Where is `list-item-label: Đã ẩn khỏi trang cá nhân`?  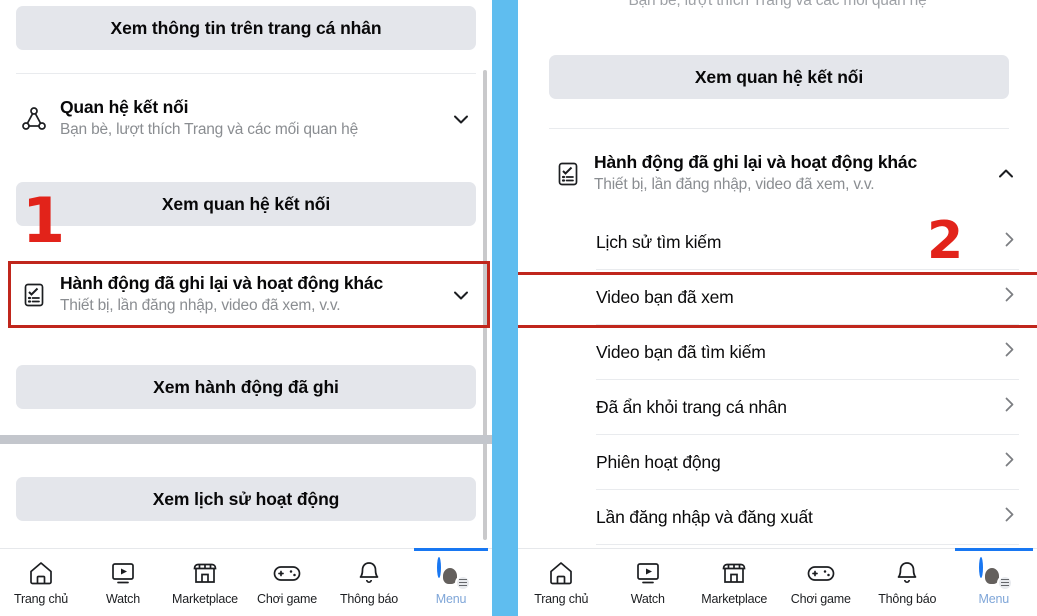
list-item-label: Đã ẩn khỏi trang cá nhân is located at coordinates (691, 406).